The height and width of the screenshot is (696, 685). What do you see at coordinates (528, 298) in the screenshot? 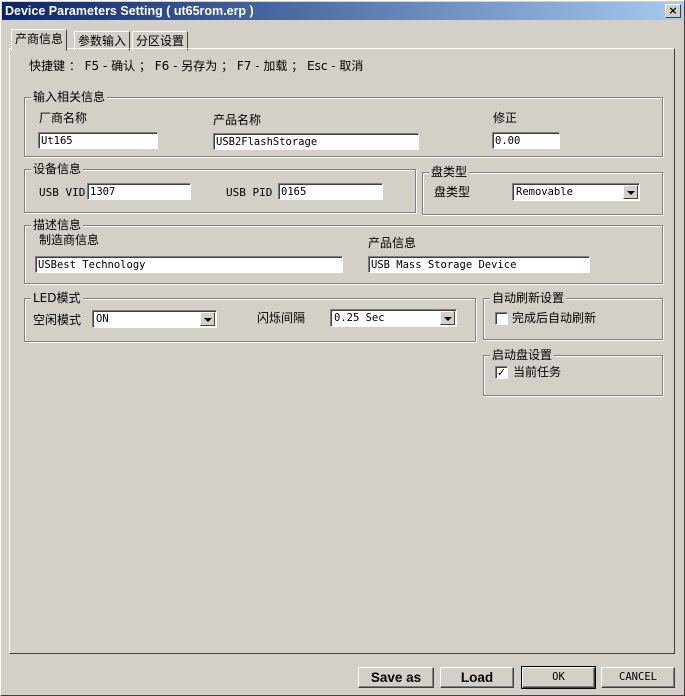
I see `auto-refresh-legend: 自动刷新设置` at bounding box center [528, 298].